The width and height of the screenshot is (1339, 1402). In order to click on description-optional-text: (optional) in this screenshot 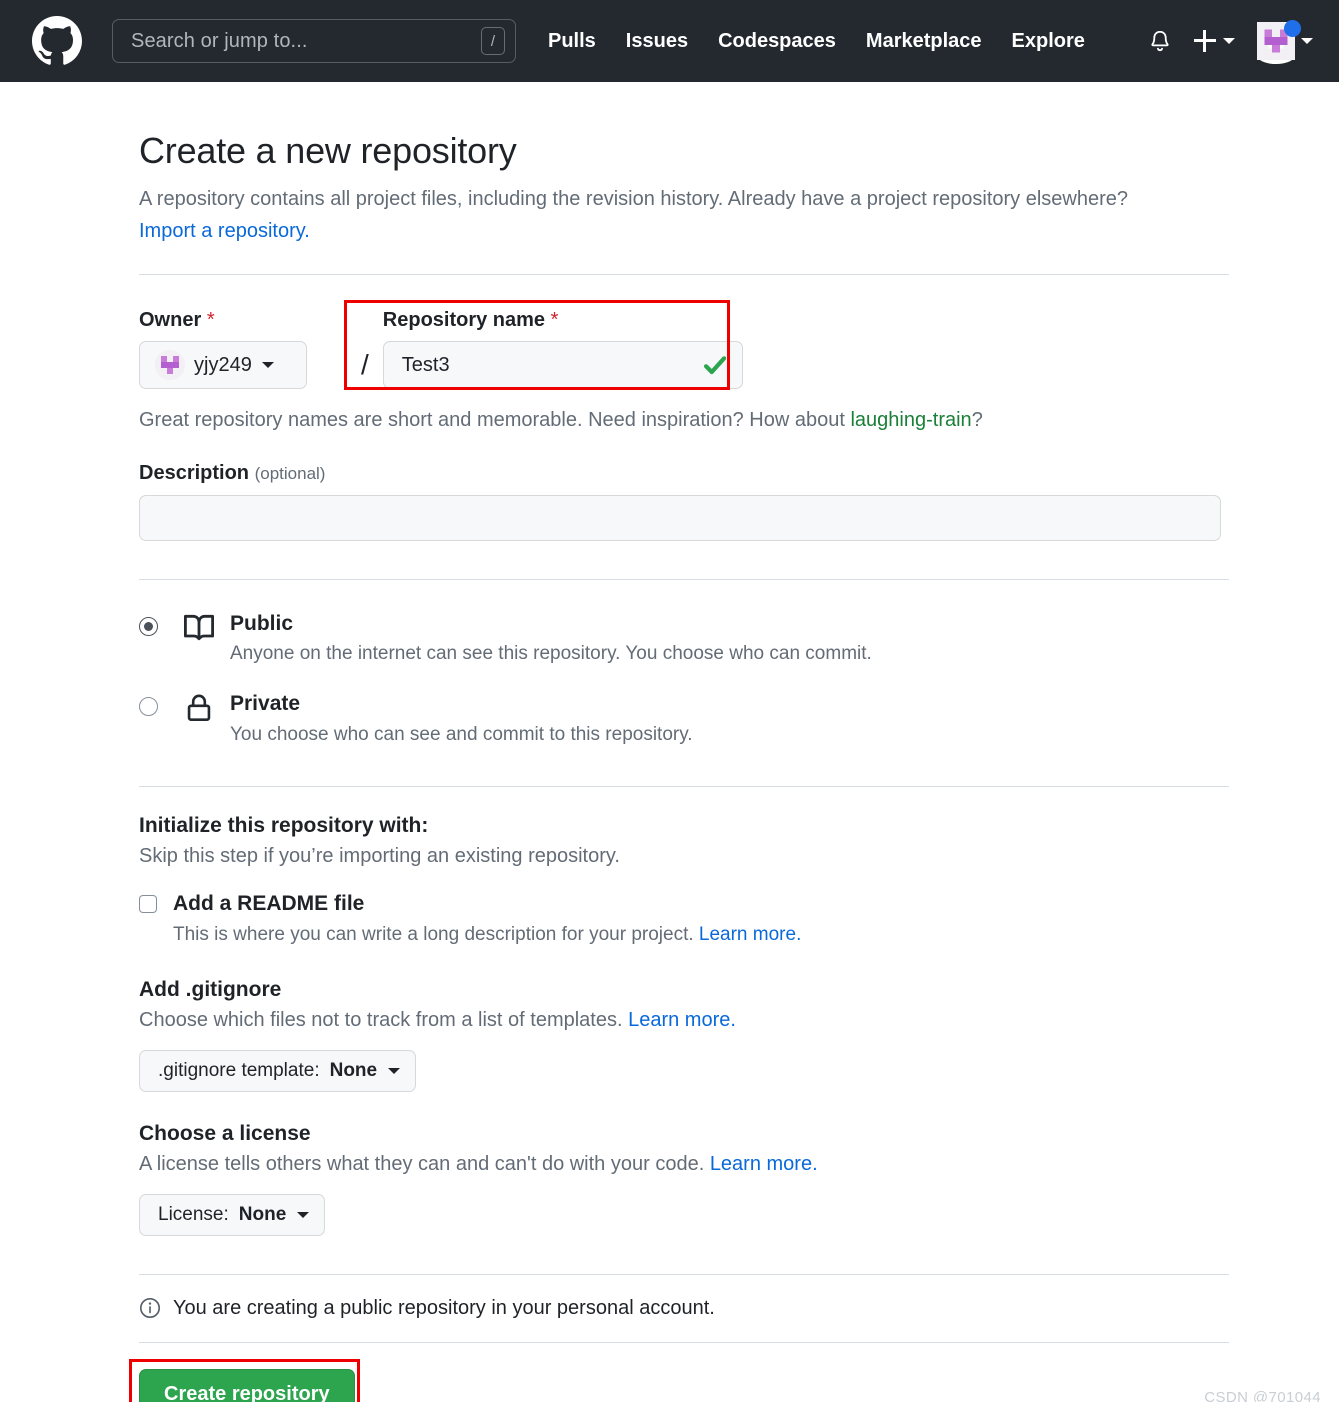, I will do `click(290, 473)`.